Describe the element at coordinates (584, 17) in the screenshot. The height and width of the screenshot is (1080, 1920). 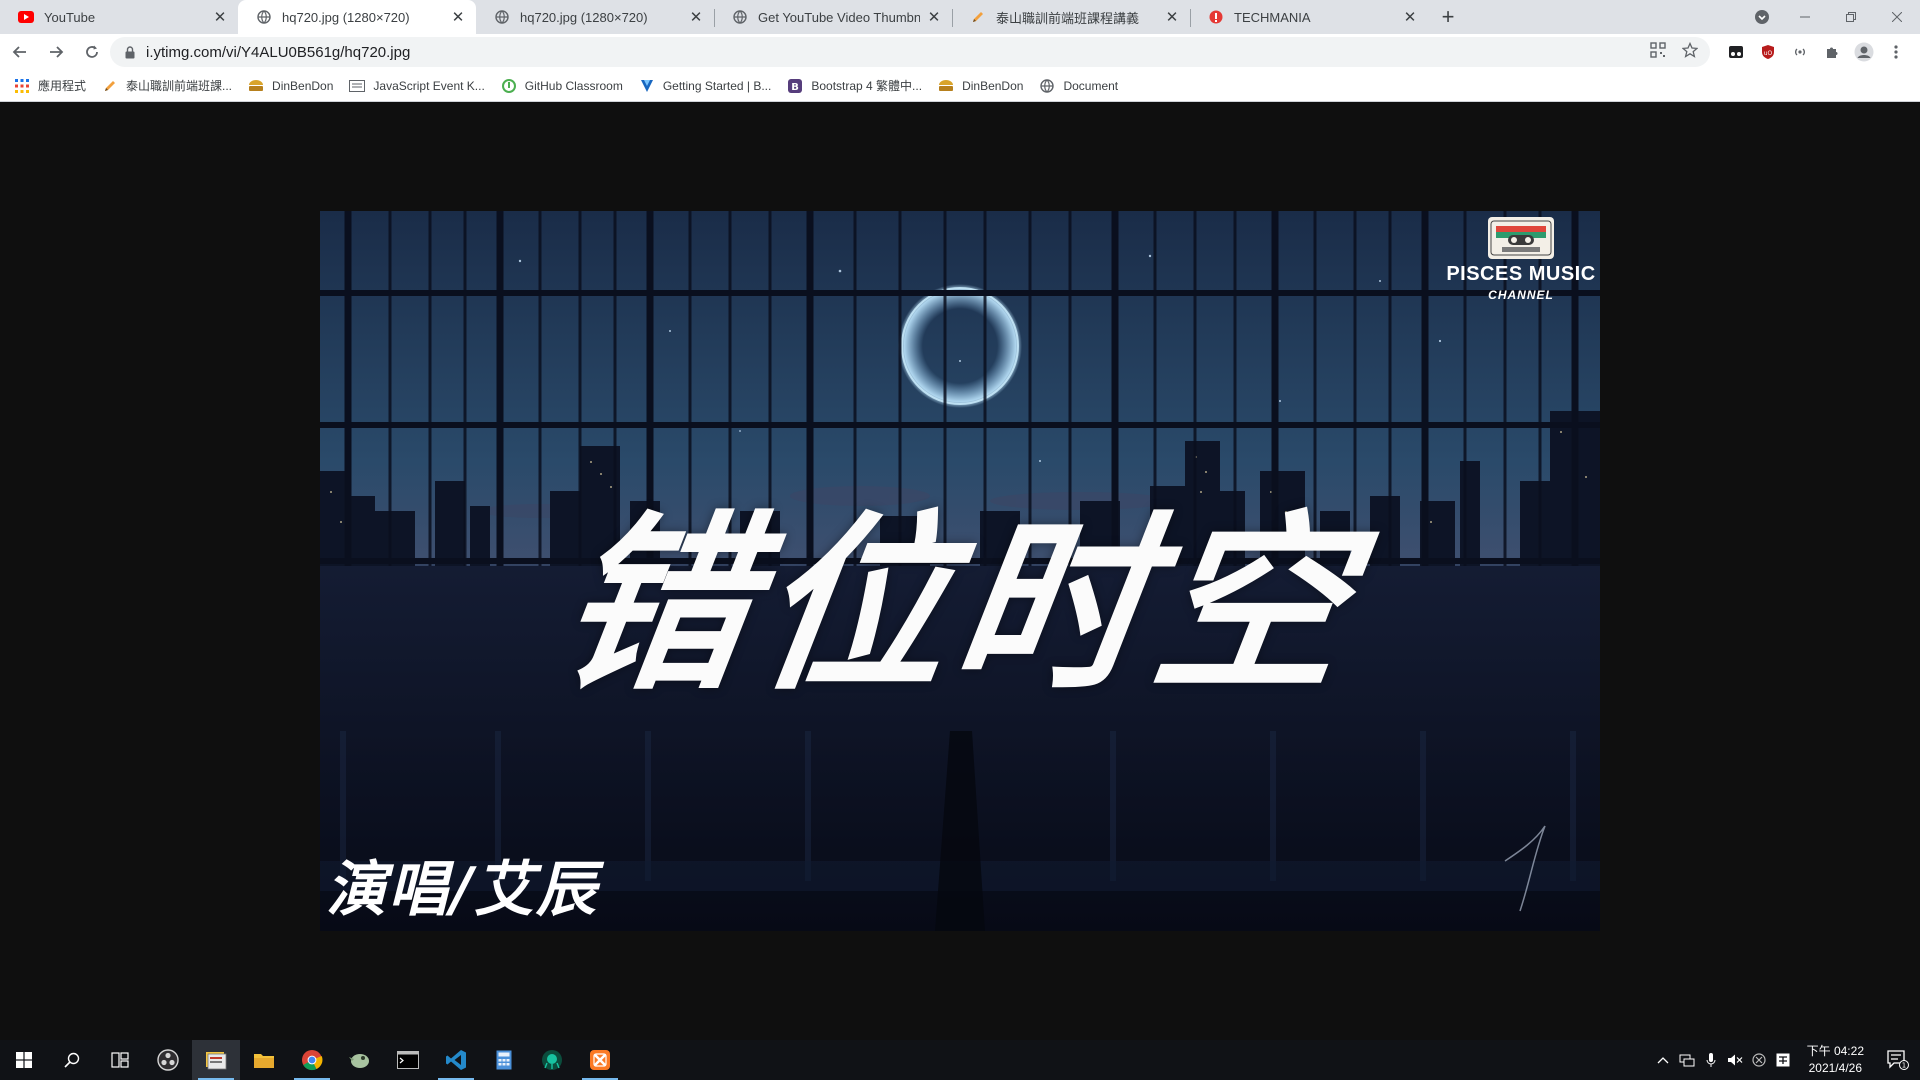
I see `tab-title: hq720.jpg (1280×720)` at that location.